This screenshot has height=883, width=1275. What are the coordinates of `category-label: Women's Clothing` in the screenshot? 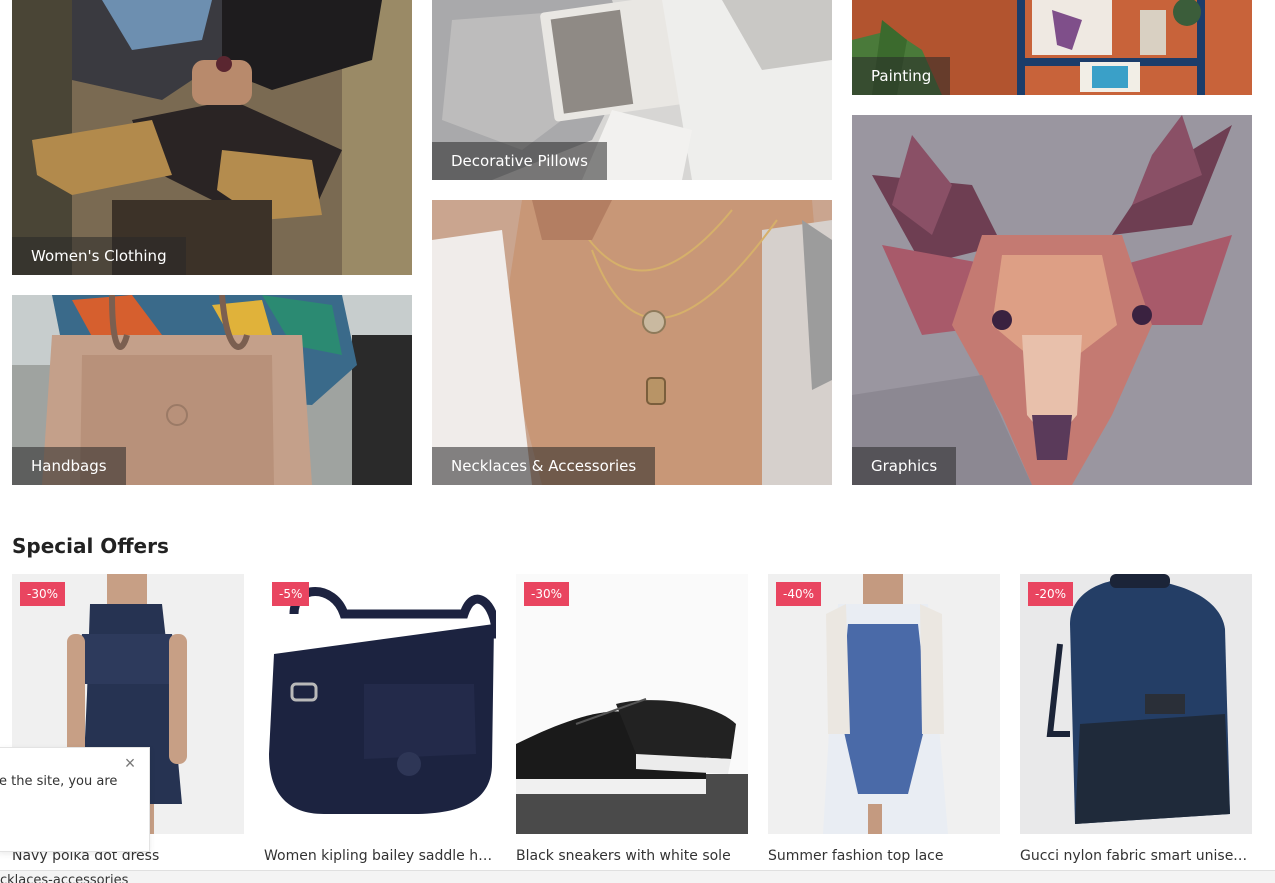 It's located at (99, 256).